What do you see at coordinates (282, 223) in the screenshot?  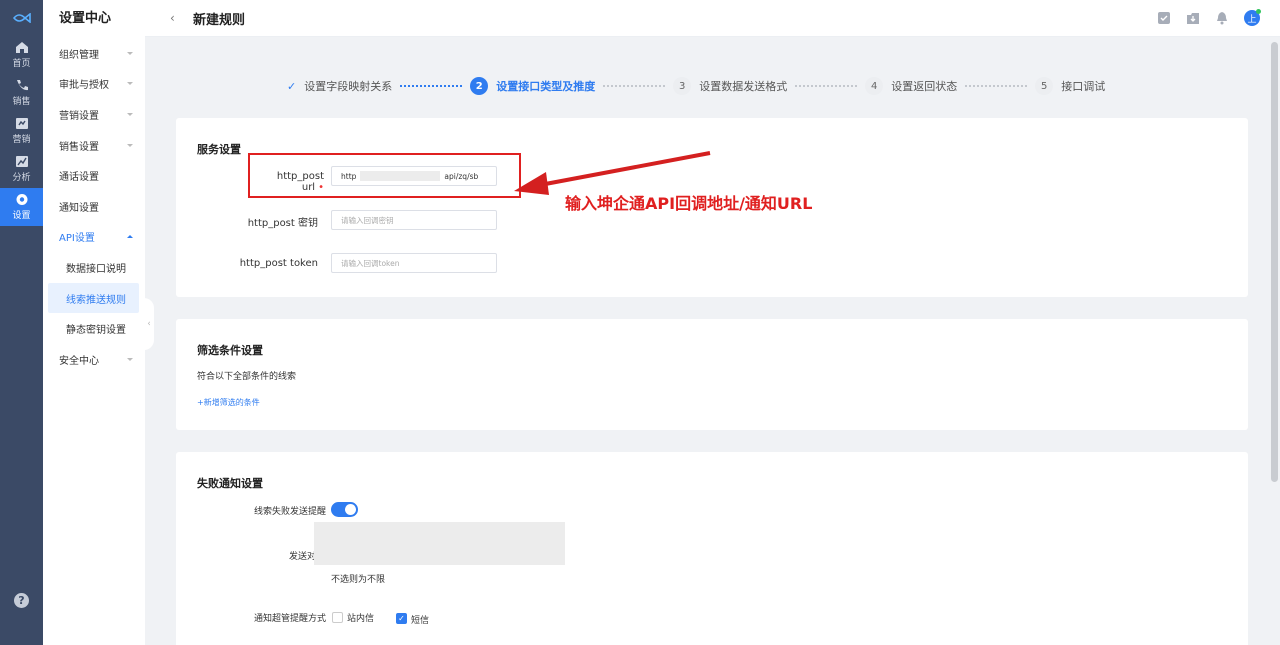 I see `secret-label: http_post 密钥` at bounding box center [282, 223].